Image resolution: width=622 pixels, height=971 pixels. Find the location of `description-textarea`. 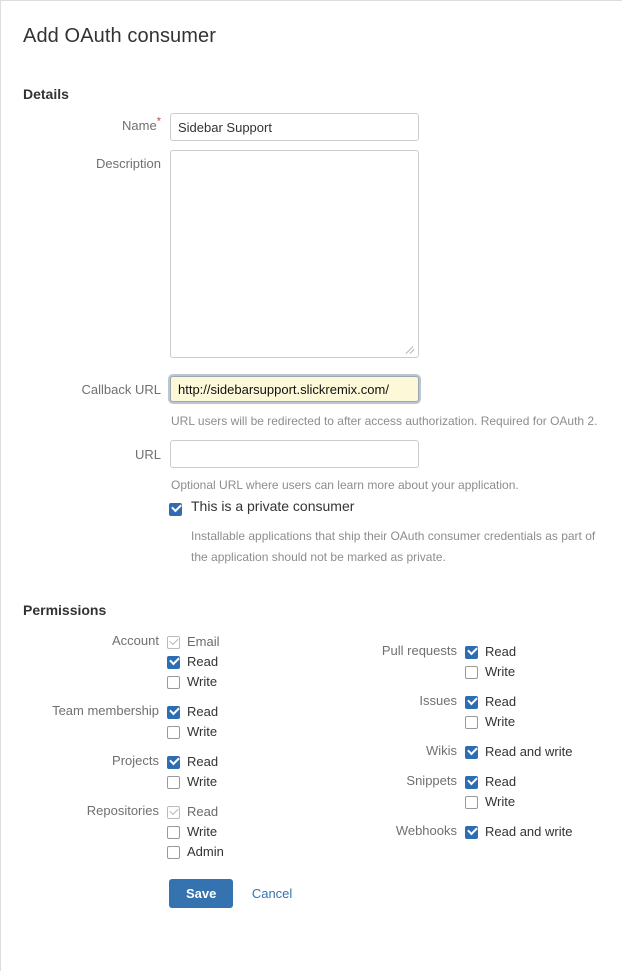

description-textarea is located at coordinates (294, 254).